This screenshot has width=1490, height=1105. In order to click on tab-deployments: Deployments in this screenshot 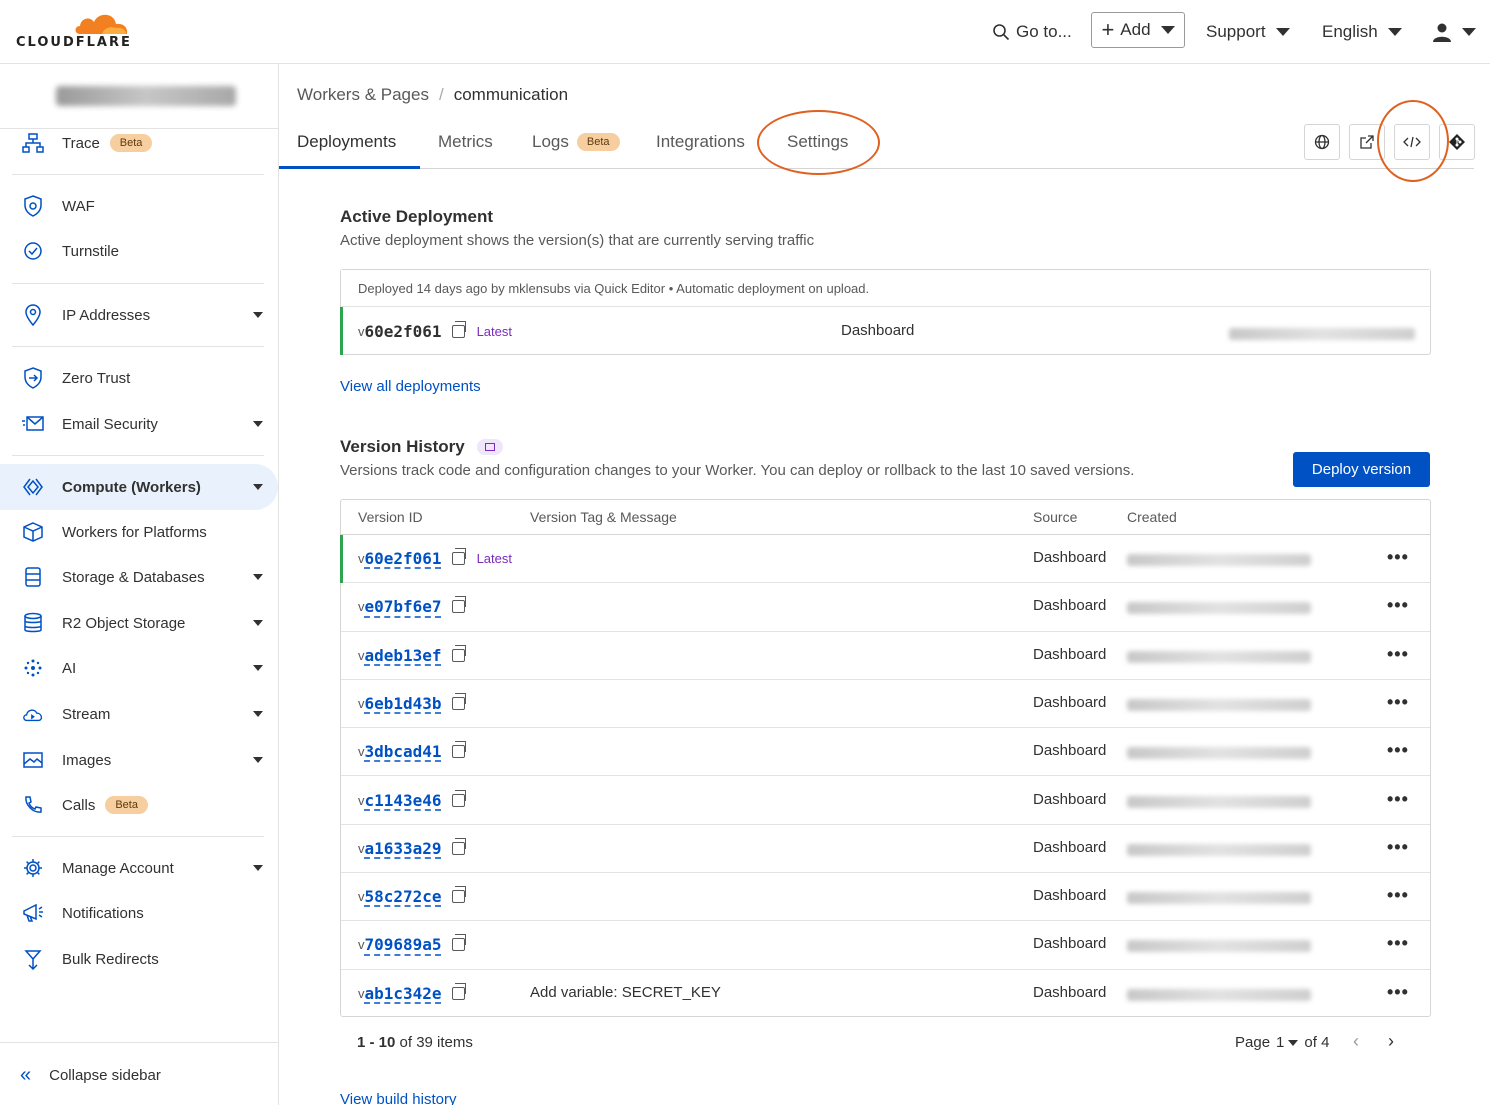, I will do `click(346, 142)`.